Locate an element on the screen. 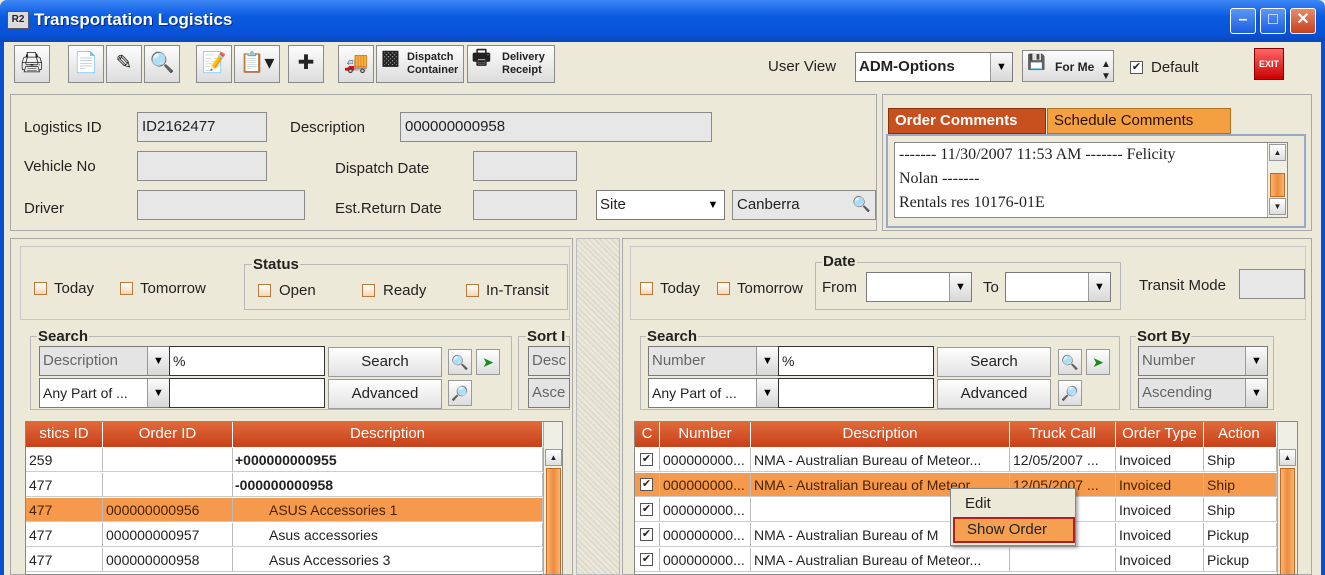 The width and height of the screenshot is (1325, 575). truck-icon: 🚚 is located at coordinates (356, 64).